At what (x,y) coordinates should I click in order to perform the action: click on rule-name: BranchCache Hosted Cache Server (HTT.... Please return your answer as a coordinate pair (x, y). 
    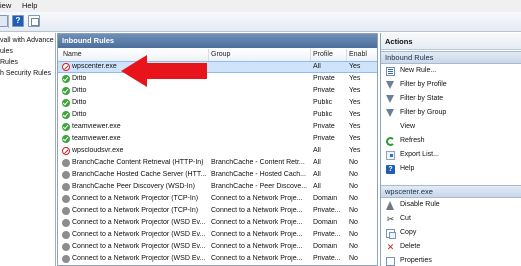
    Looking at the image, I should click on (139, 174).